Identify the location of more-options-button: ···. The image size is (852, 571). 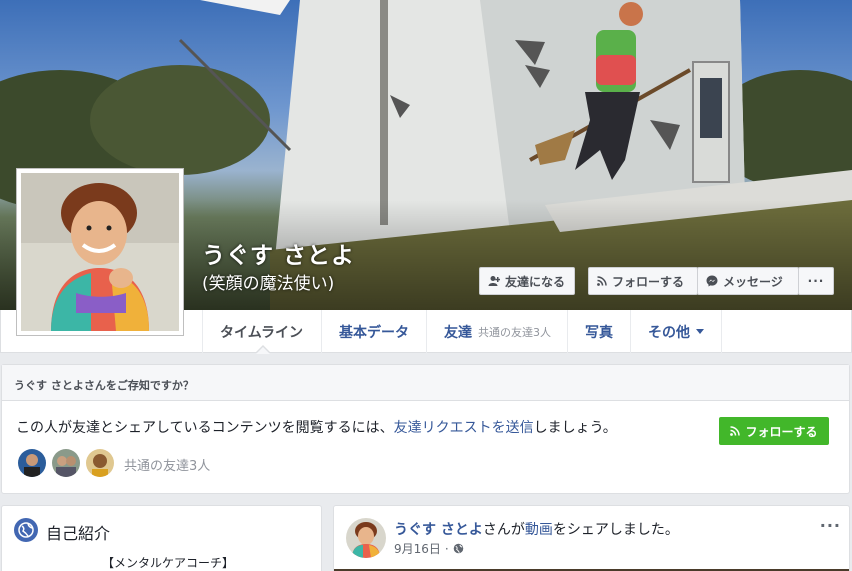
(816, 281).